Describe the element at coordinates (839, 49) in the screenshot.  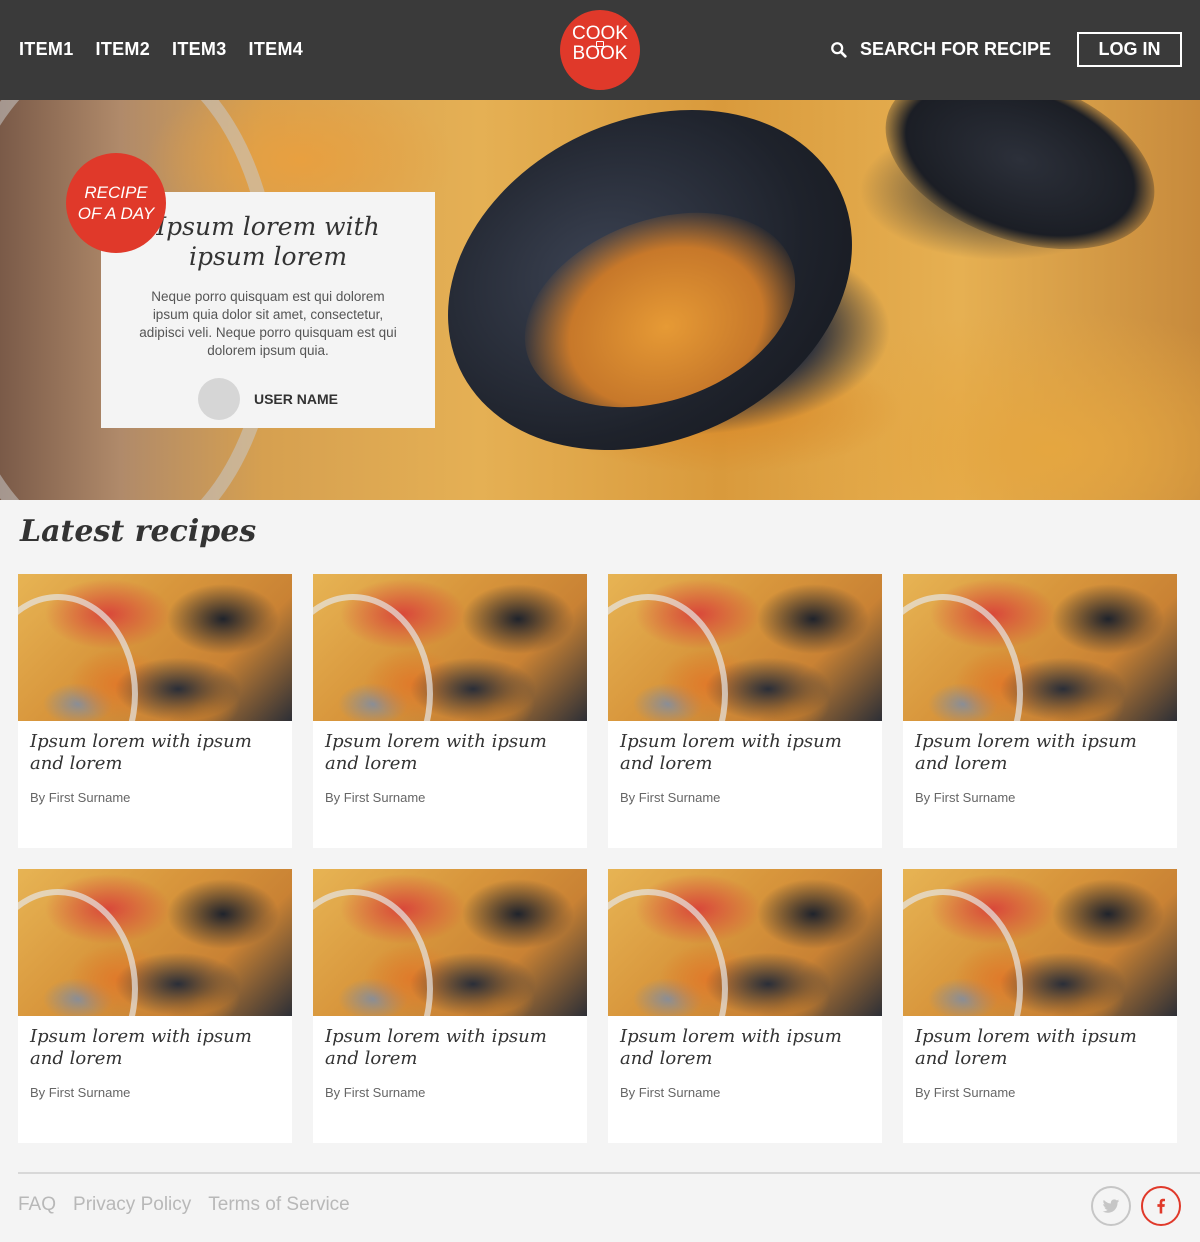
I see `search-icon` at that location.